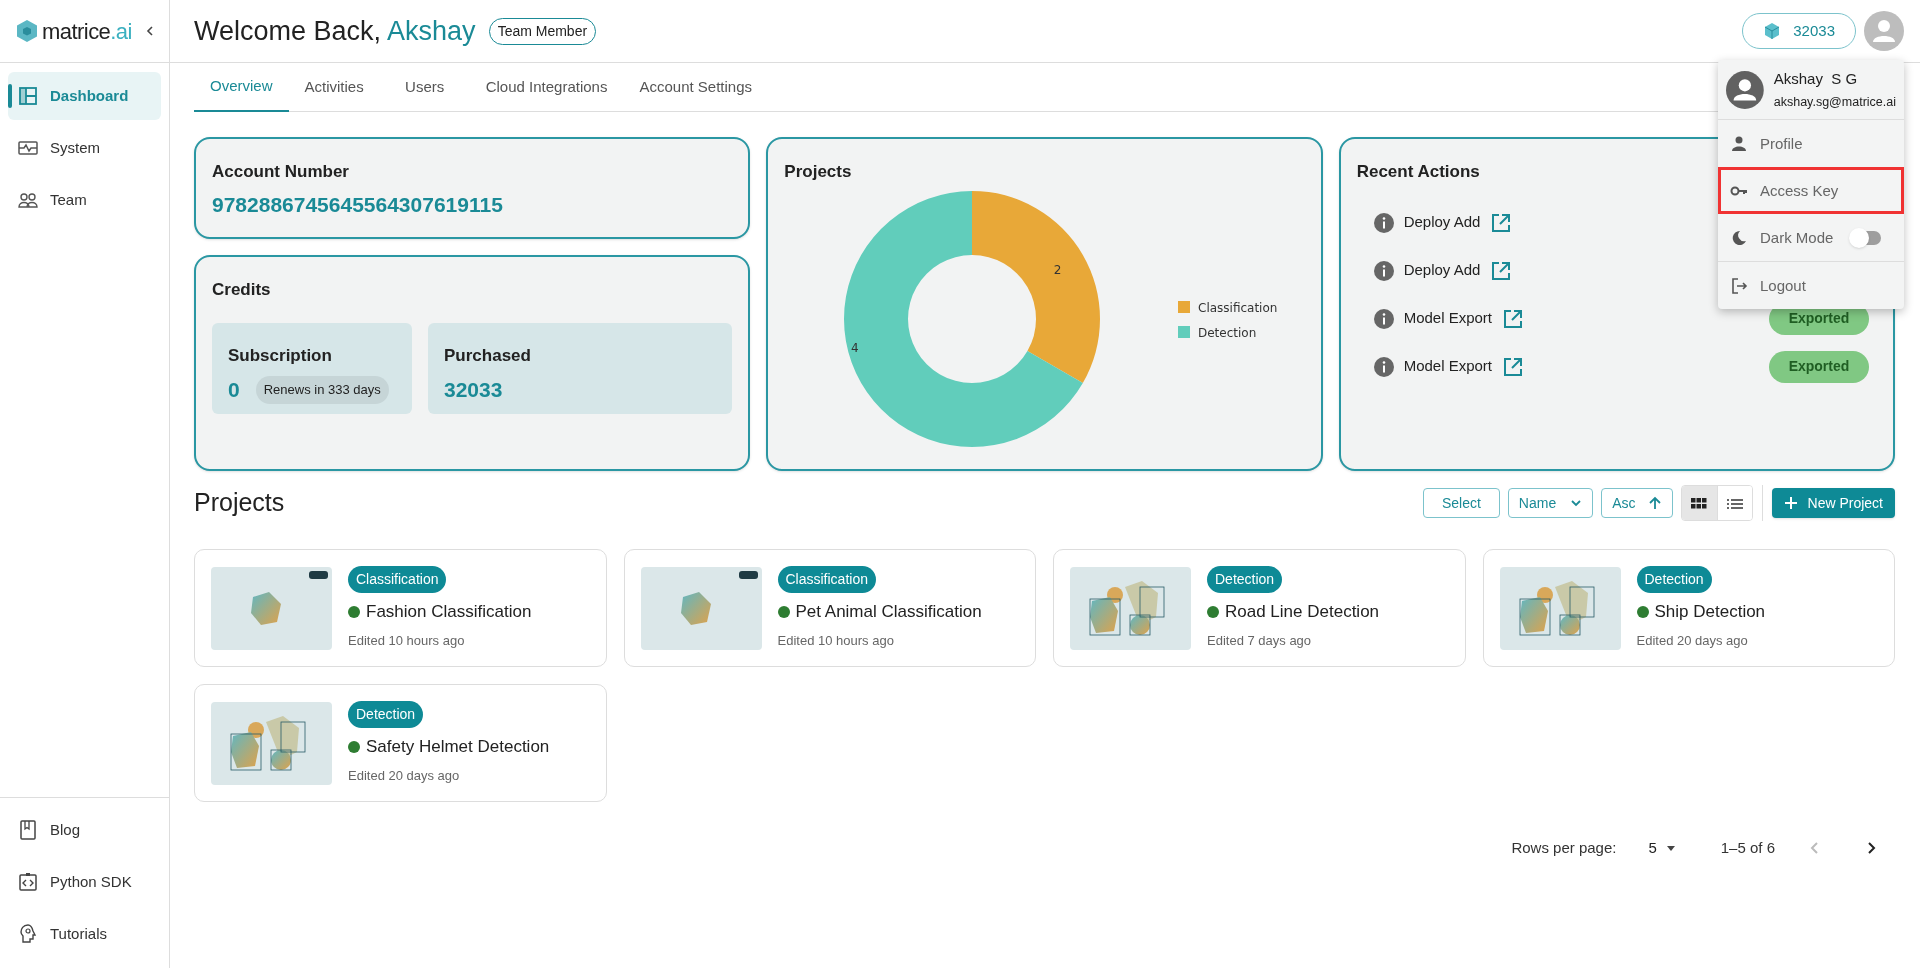 The height and width of the screenshot is (968, 1920). Describe the element at coordinates (1833, 503) in the screenshot. I see `new-project-button: New Project` at that location.